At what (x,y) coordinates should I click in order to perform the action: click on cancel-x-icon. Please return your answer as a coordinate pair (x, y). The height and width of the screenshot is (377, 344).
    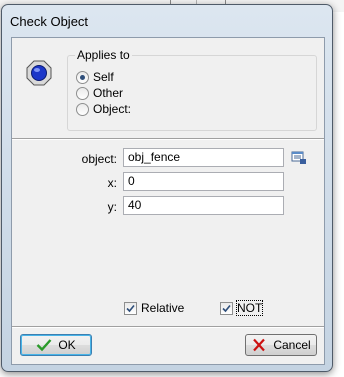
    Looking at the image, I should click on (259, 345).